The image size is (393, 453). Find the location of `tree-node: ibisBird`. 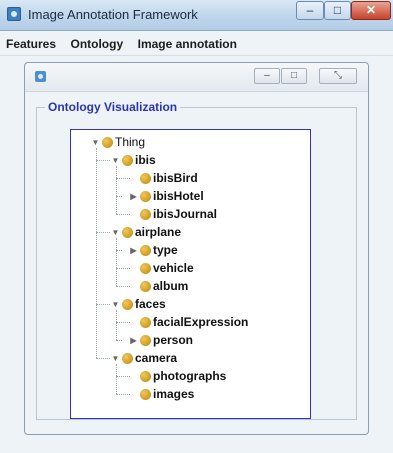

tree-node: ibisBird is located at coordinates (163, 178).